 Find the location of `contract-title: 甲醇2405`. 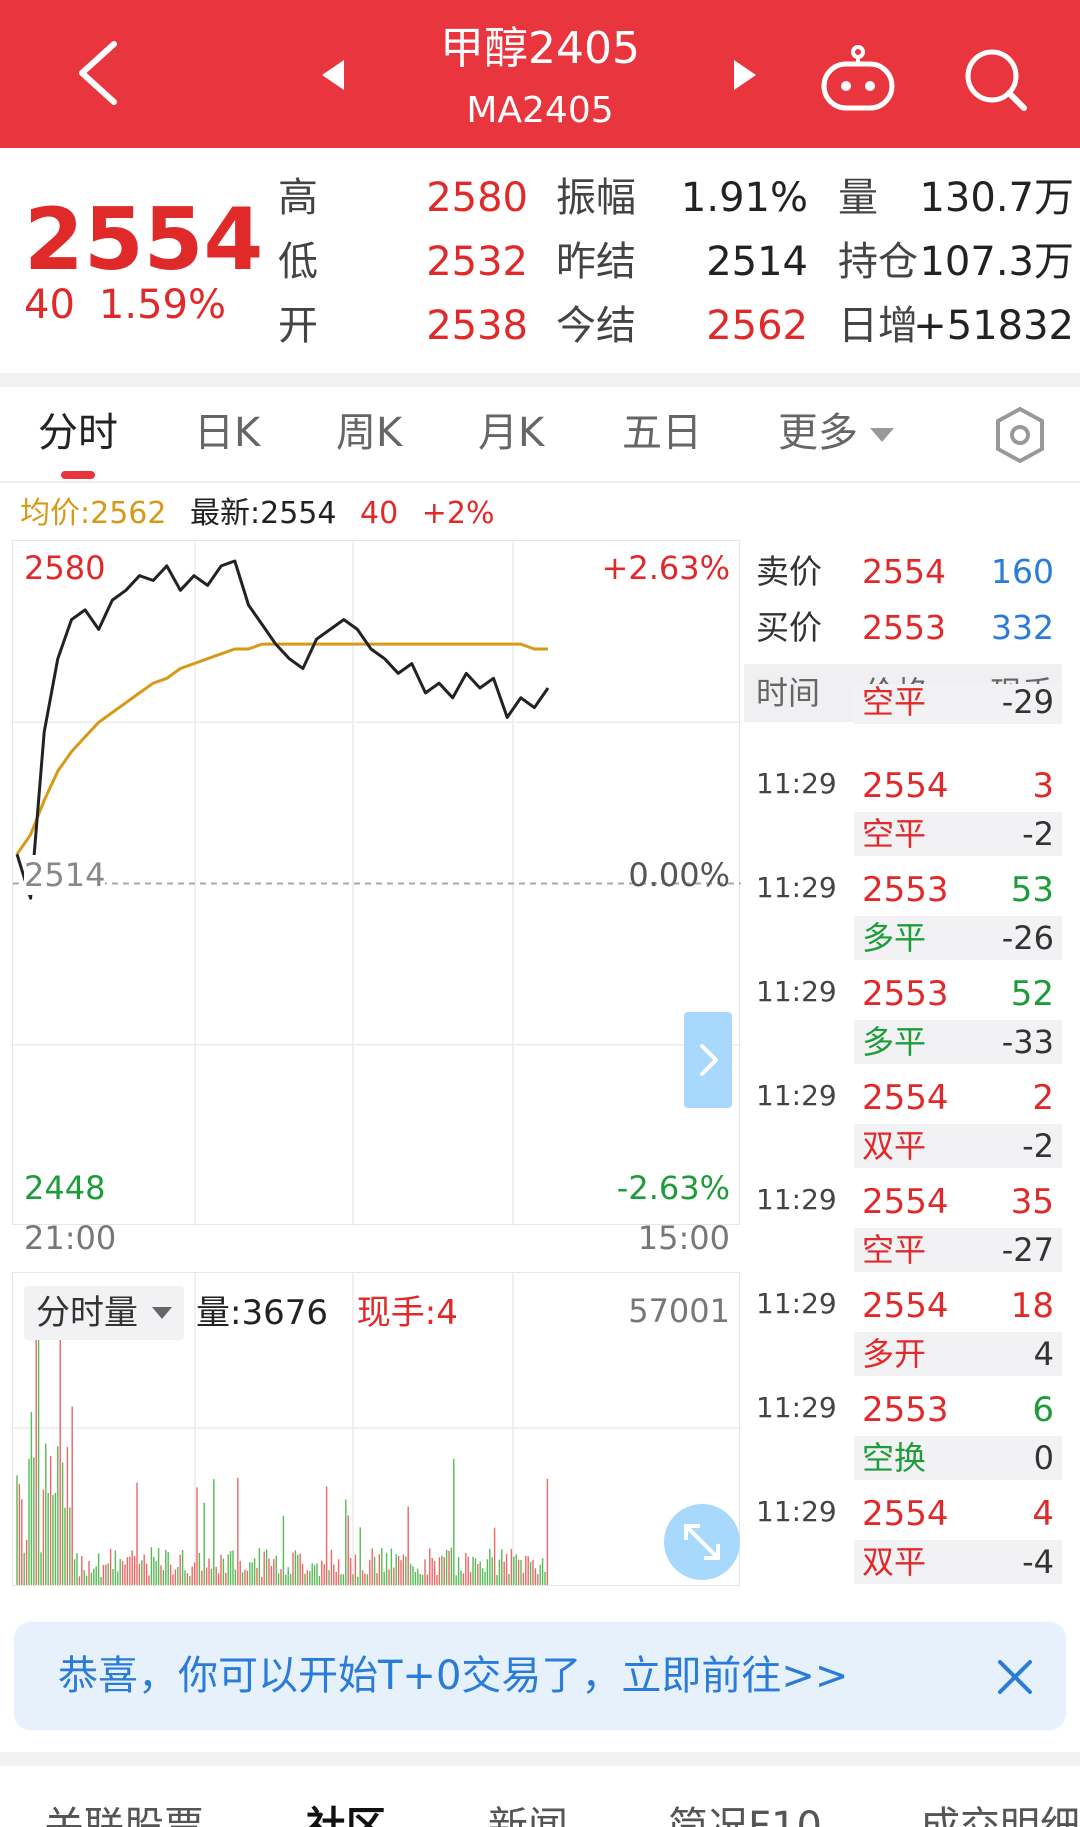

contract-title: 甲醇2405 is located at coordinates (540, 48).